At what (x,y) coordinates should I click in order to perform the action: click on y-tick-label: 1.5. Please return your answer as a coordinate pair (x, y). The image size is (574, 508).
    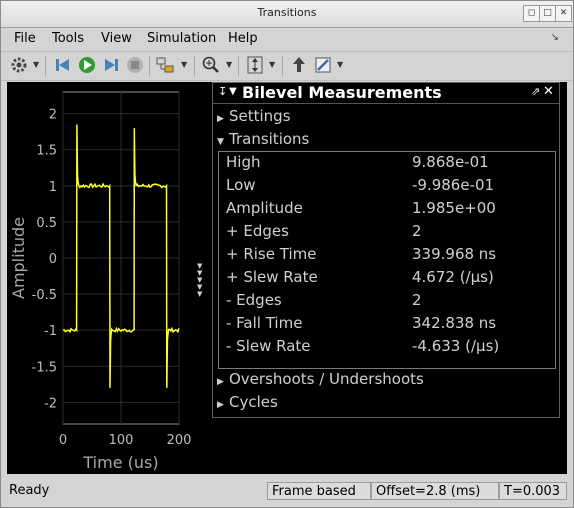
    Looking at the image, I should click on (46, 151).